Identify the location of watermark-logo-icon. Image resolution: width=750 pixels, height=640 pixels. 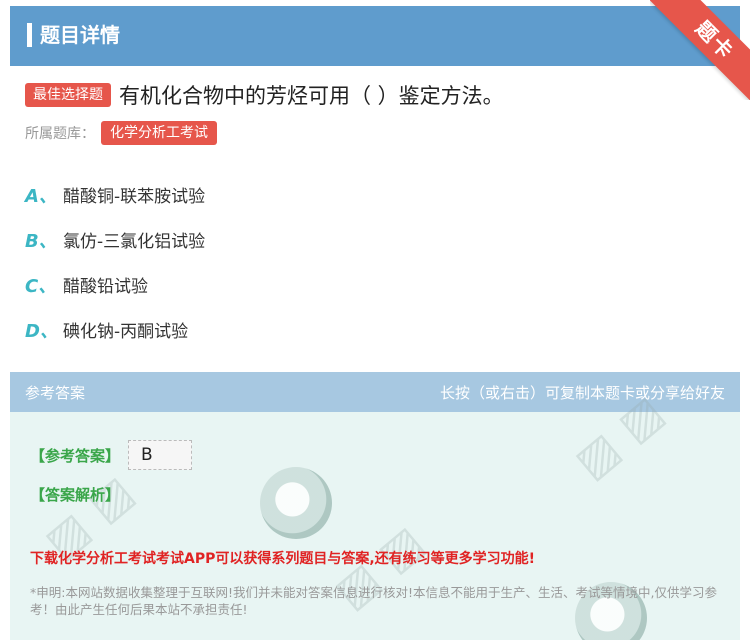
(296, 503).